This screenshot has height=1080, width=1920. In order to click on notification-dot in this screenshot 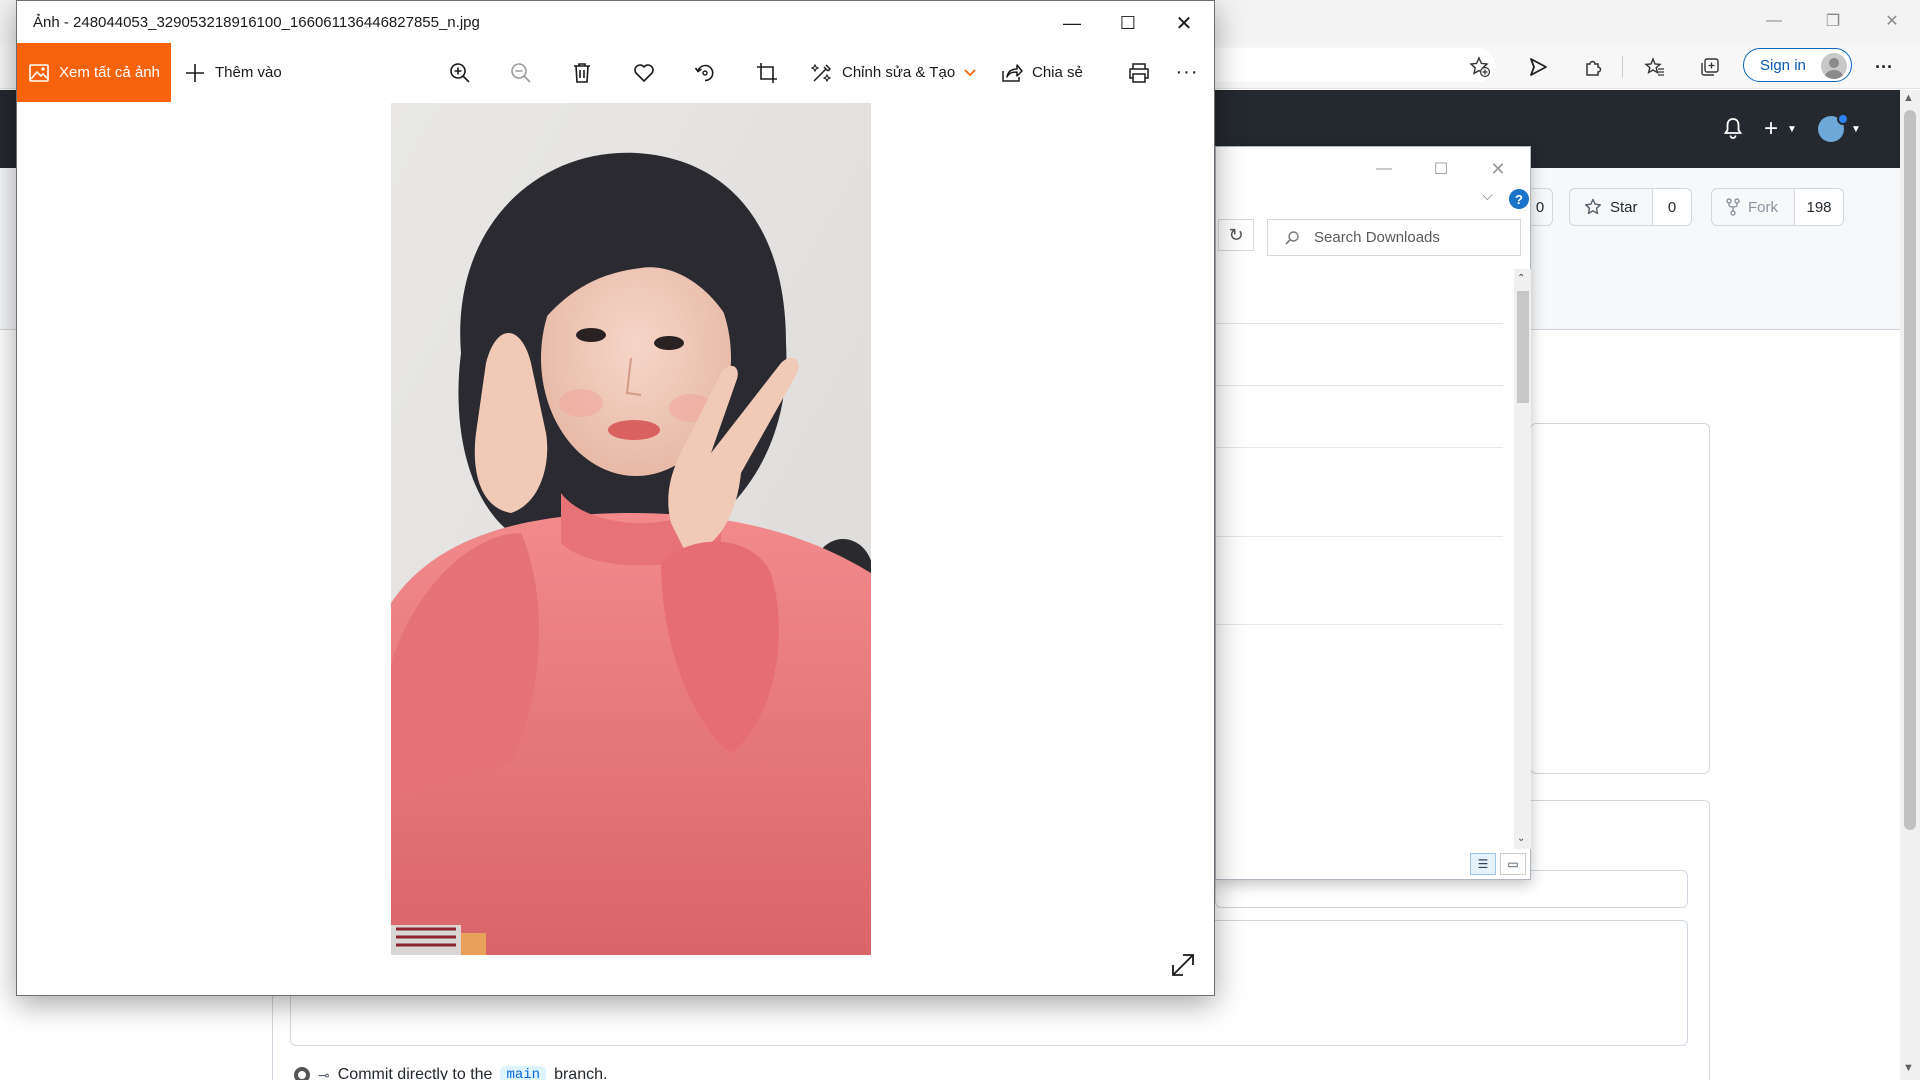, I will do `click(1843, 119)`.